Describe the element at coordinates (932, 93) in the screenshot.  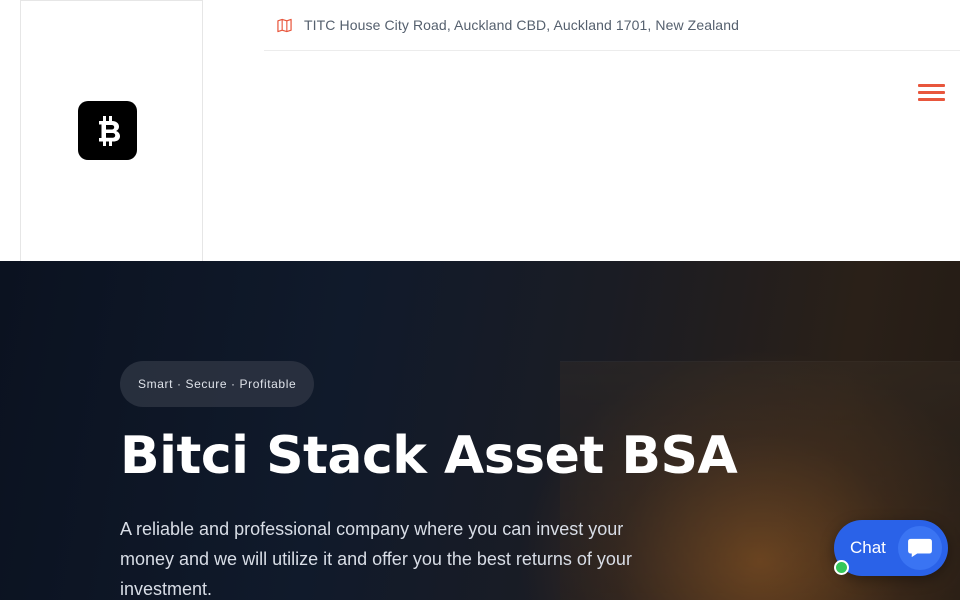
I see `hamburger-menu-icon` at that location.